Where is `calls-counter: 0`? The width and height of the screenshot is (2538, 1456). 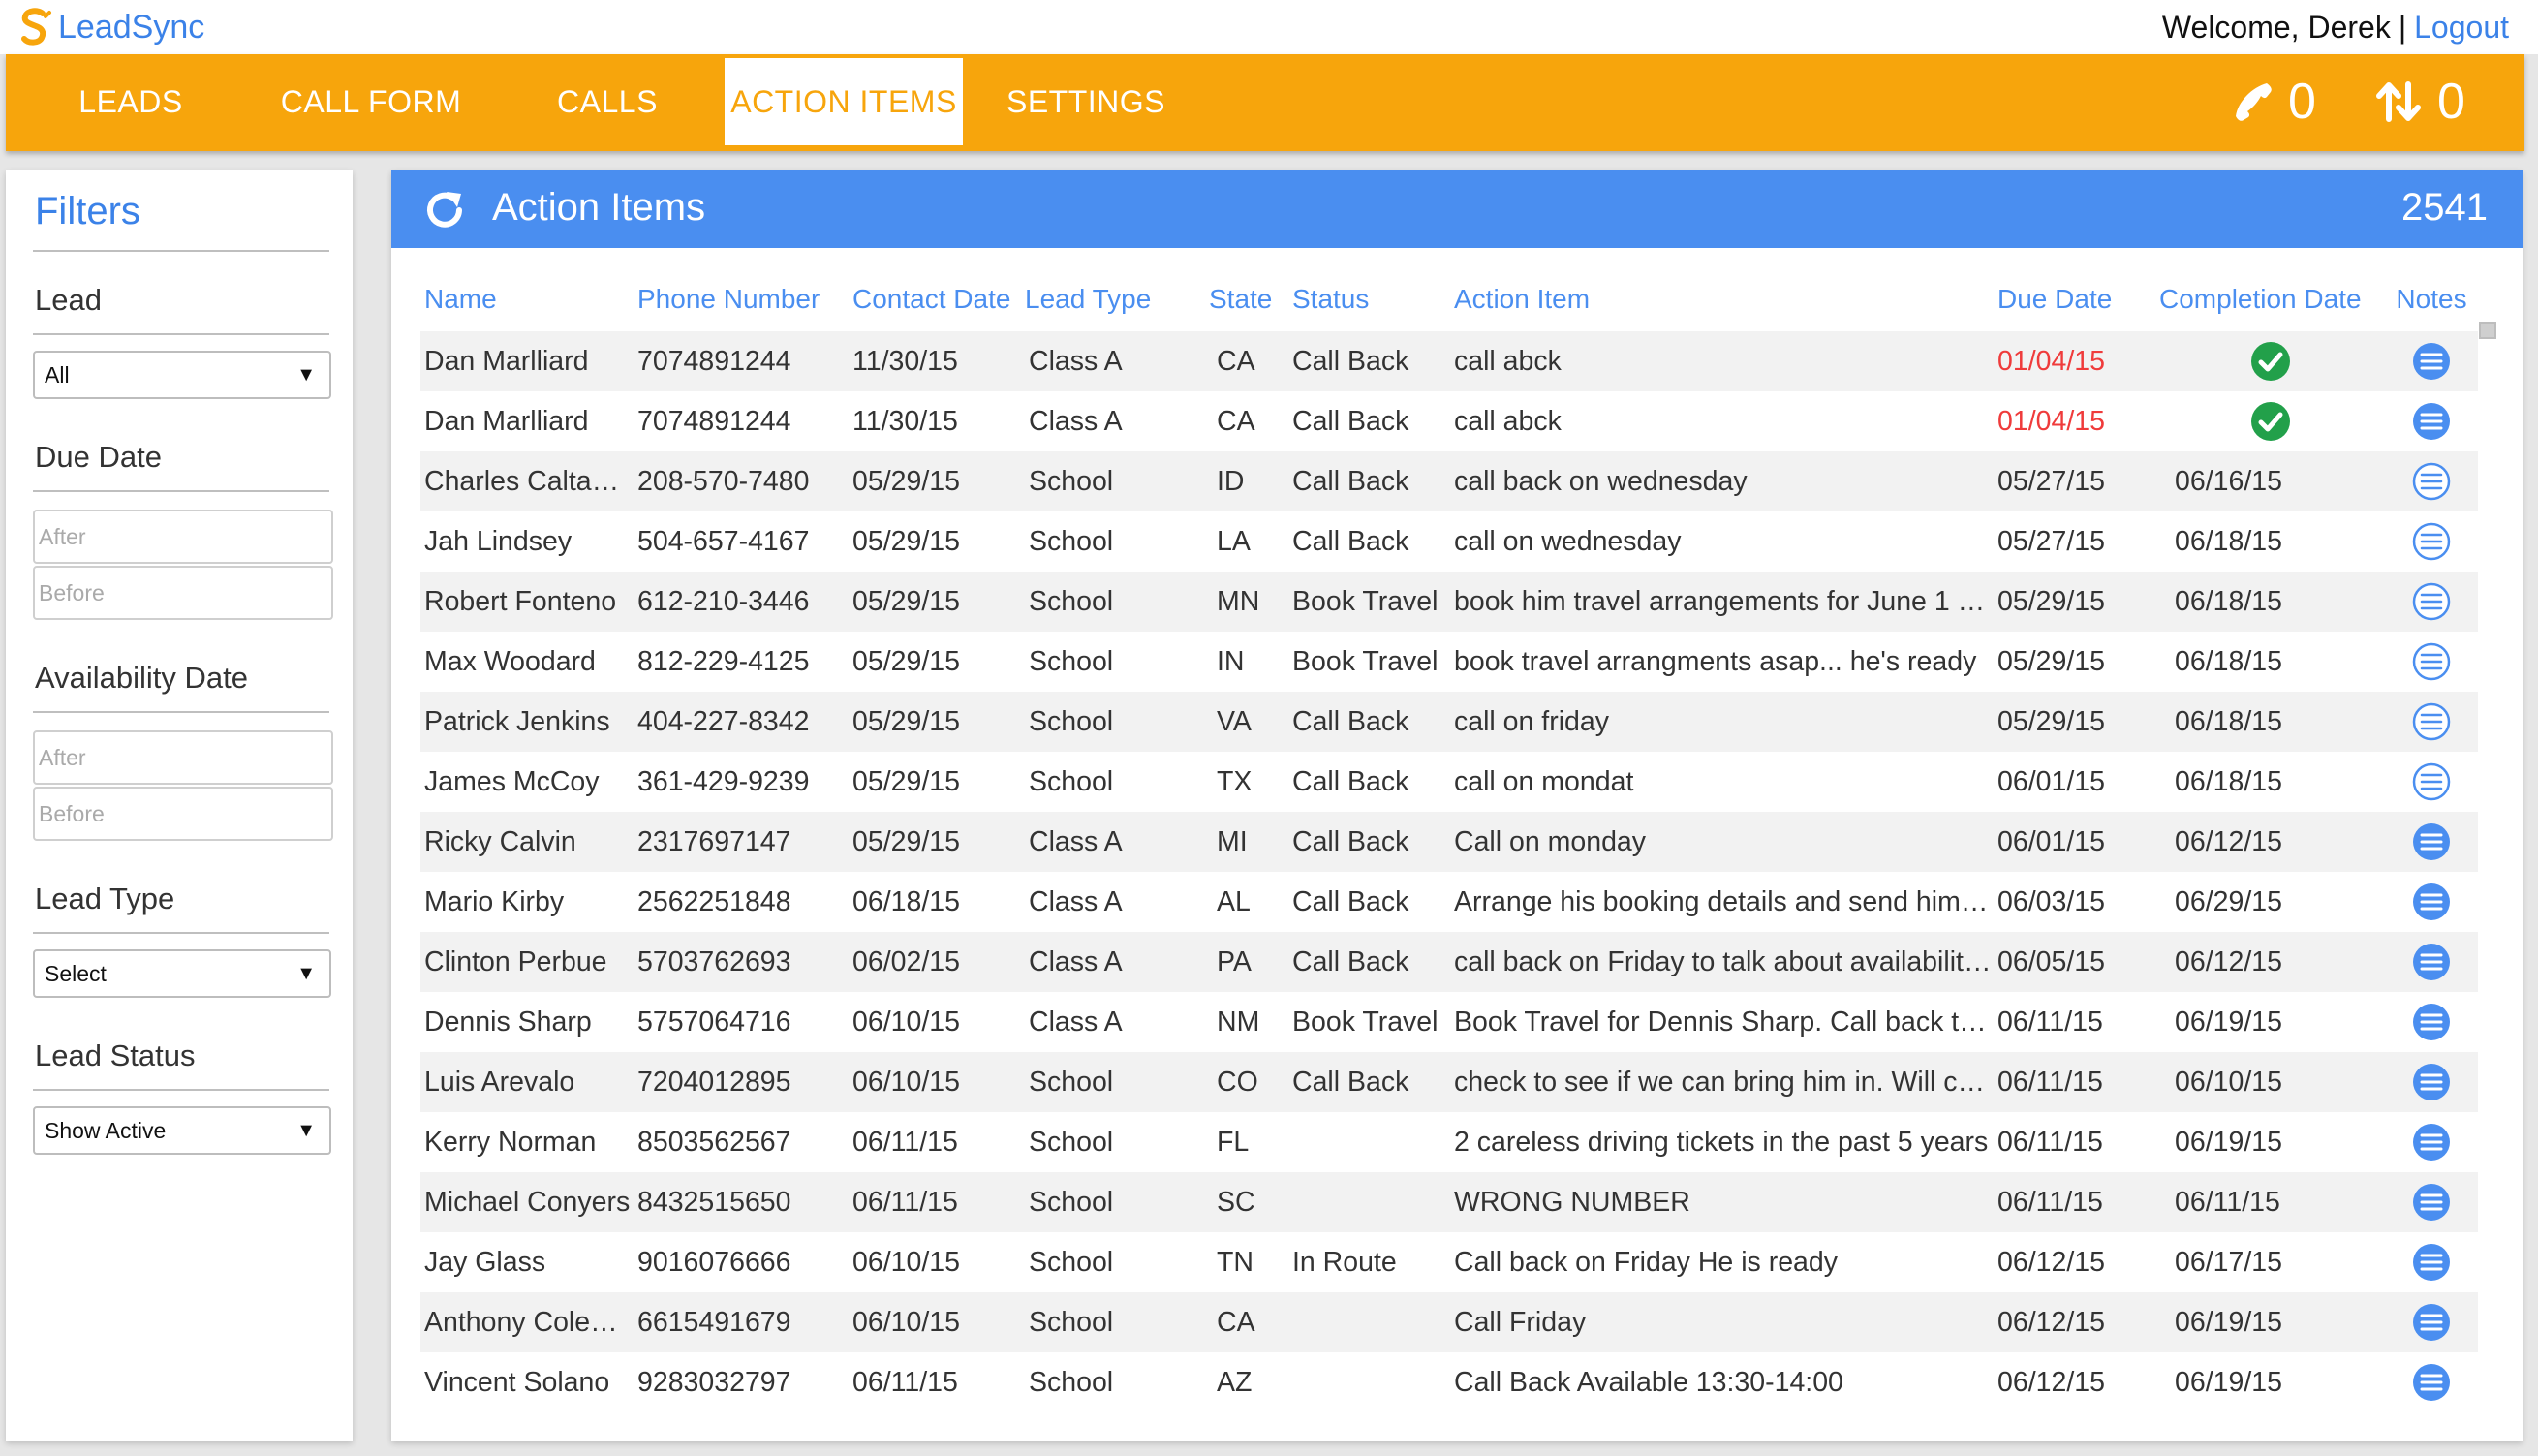 calls-counter: 0 is located at coordinates (2275, 102).